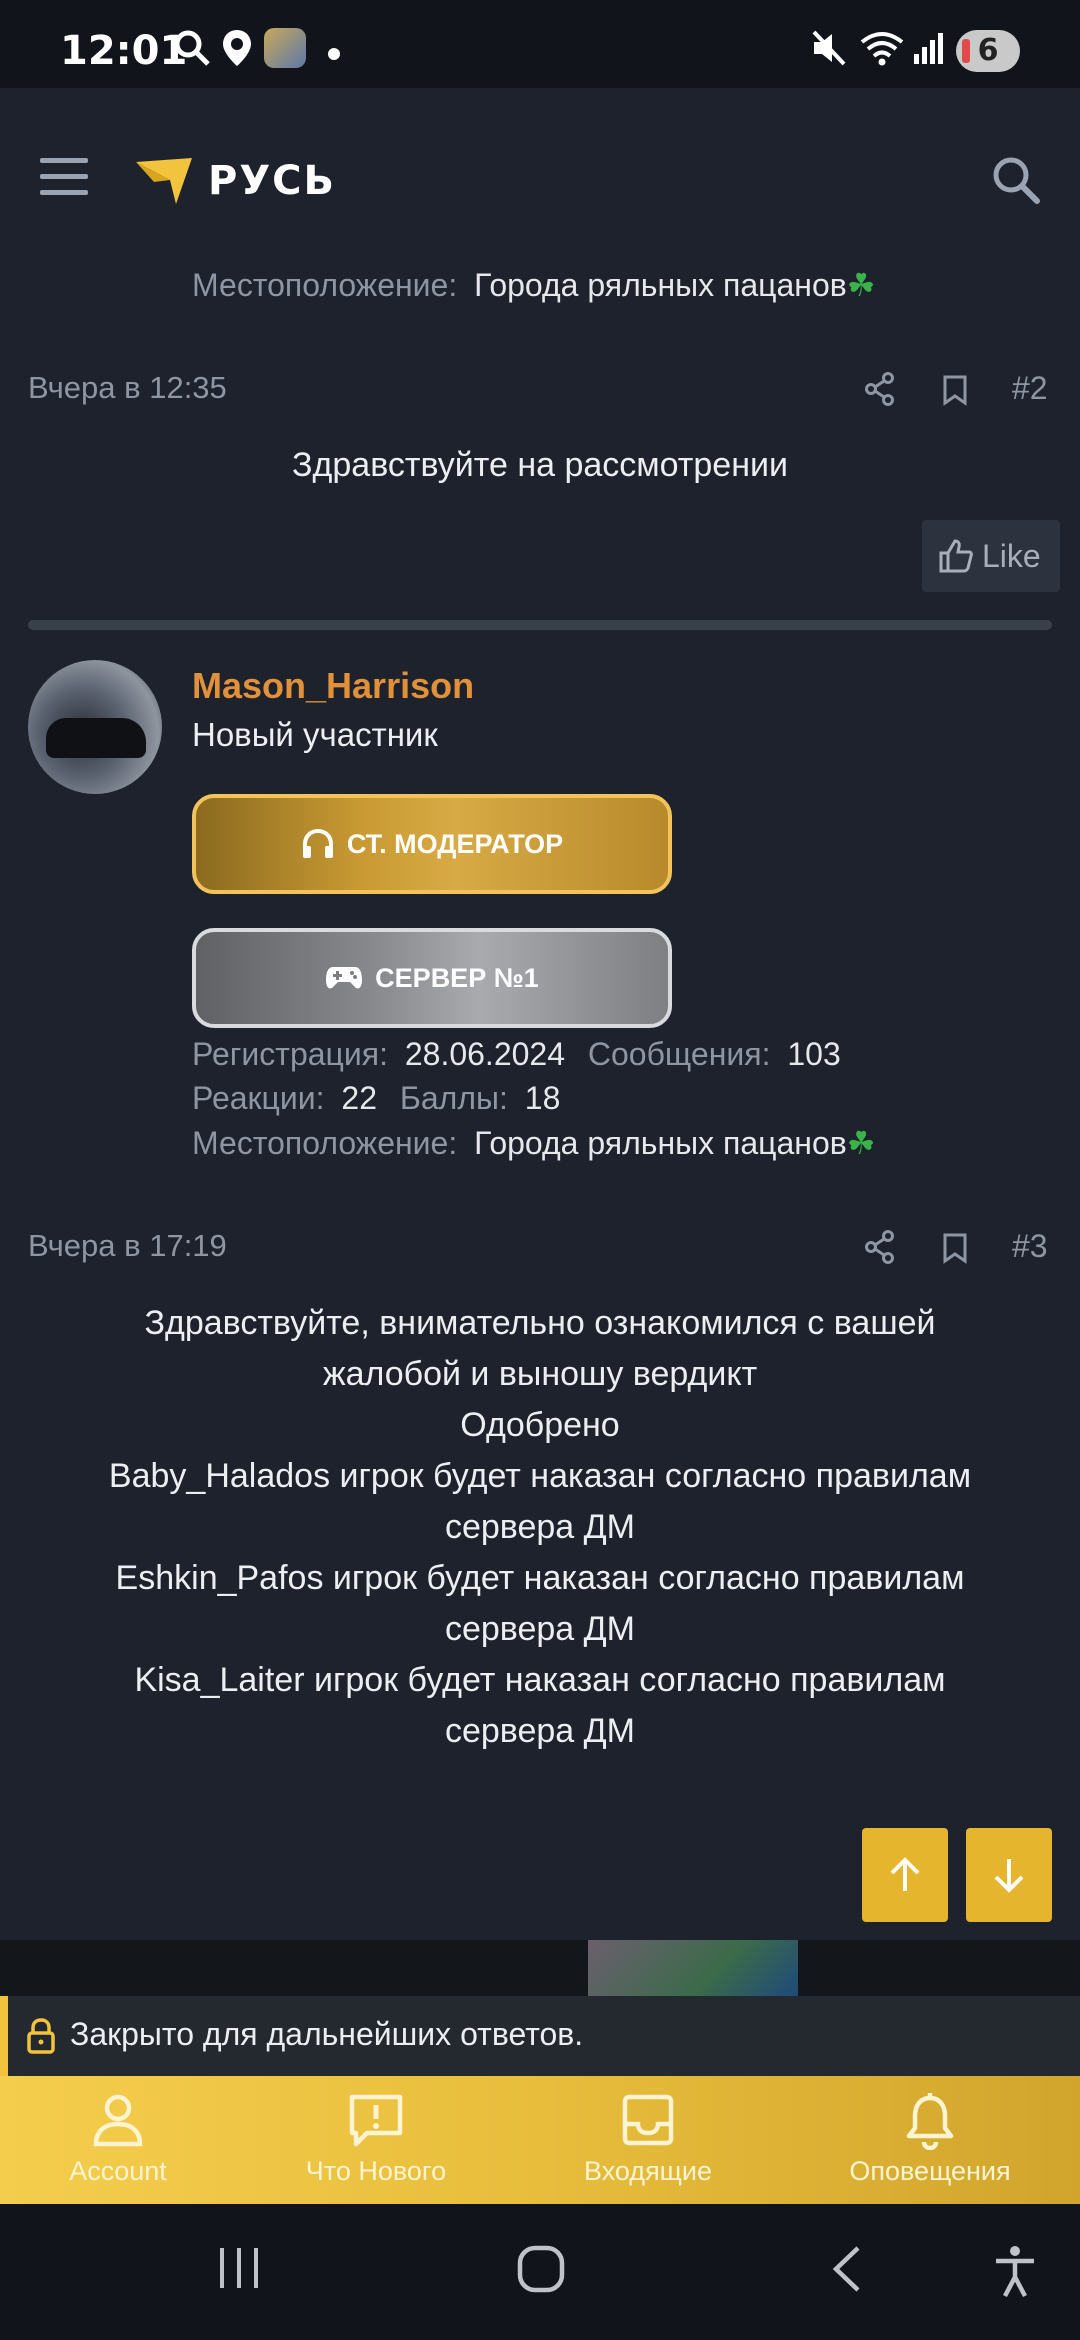  What do you see at coordinates (359, 1098) in the screenshot?
I see `reactions-value: 22` at bounding box center [359, 1098].